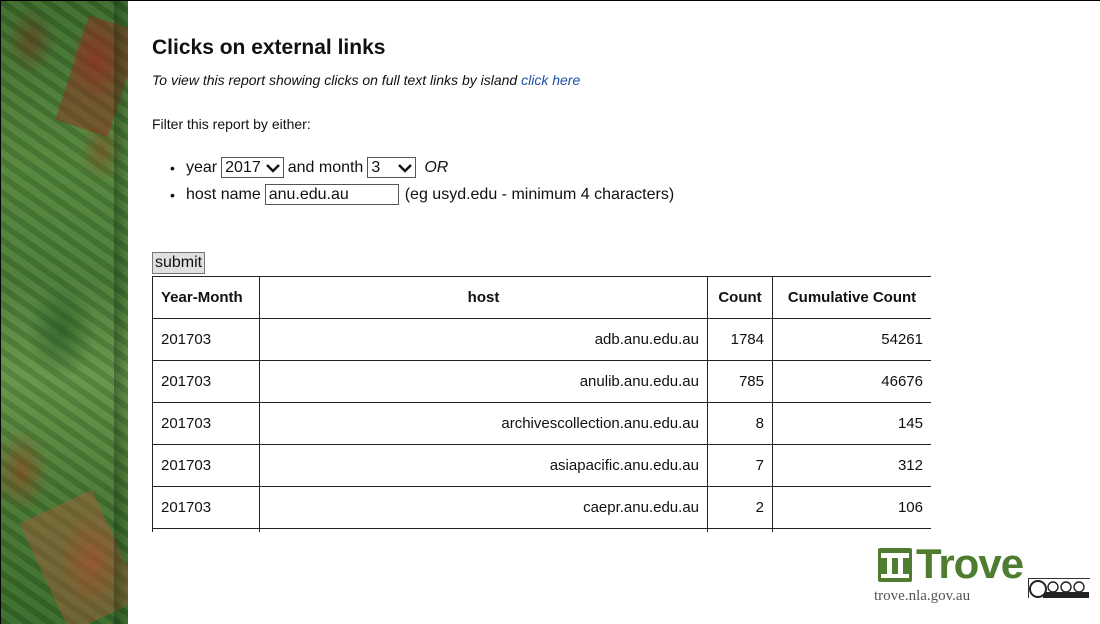  Describe the element at coordinates (851, 339) in the screenshot. I see `cell-cumulative-count: 54261` at that location.